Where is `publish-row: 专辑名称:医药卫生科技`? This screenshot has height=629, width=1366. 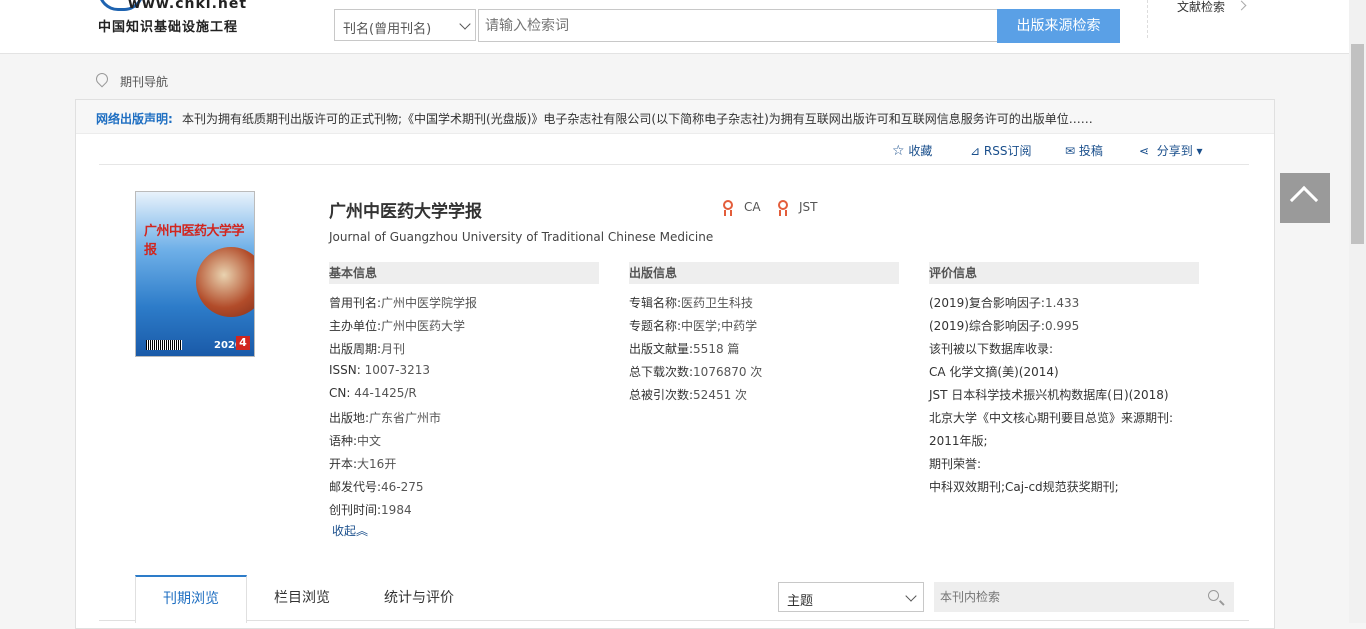 publish-row: 专辑名称:医药卫生科技 is located at coordinates (691, 302).